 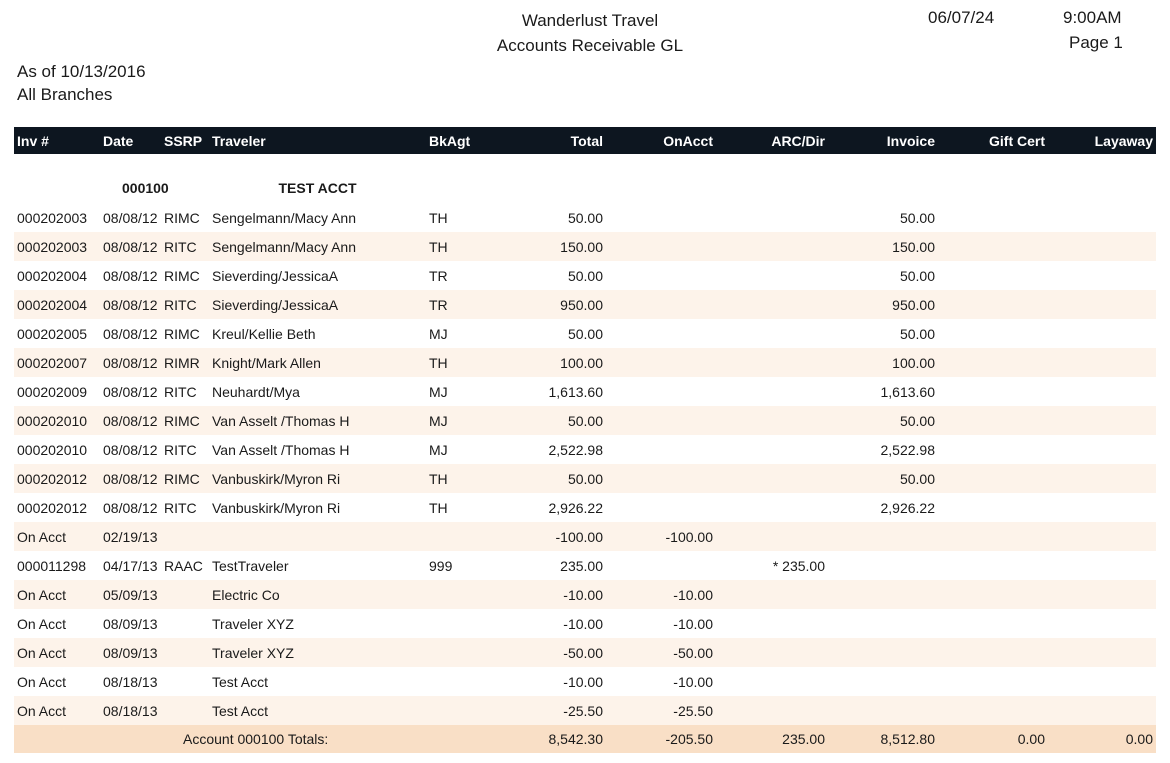 I want to click on cell-traveler: Test Acct, so click(x=317, y=710).